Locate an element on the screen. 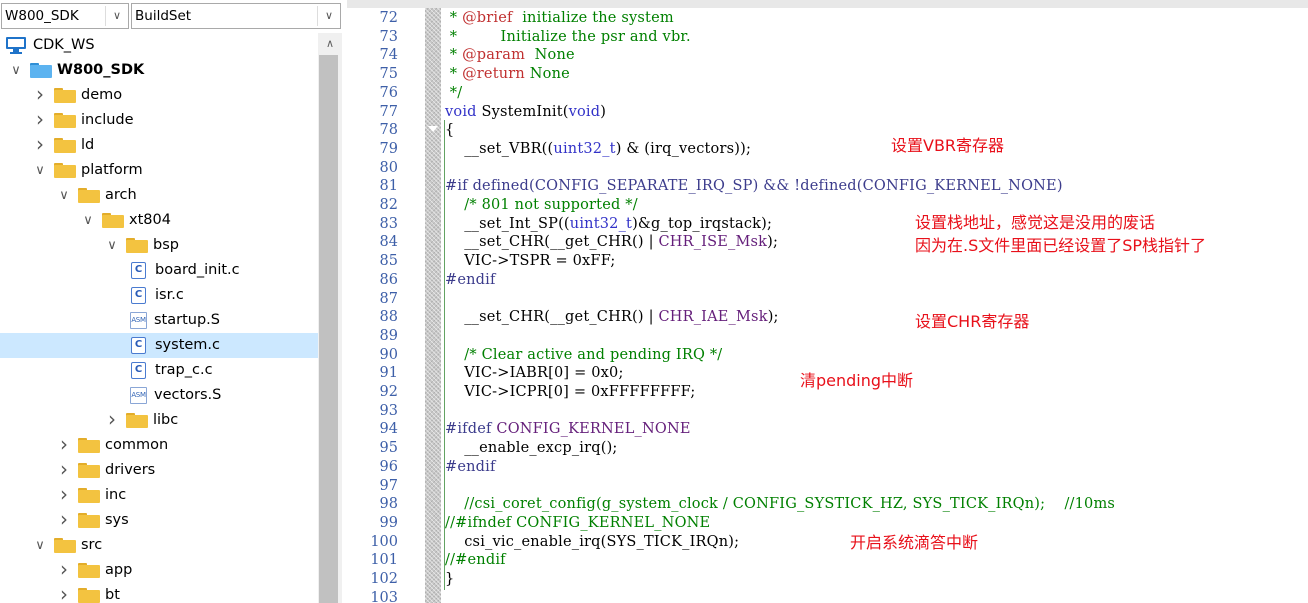  code-line: //#ifndef CONFIG_KERNEL_NONE is located at coordinates (577, 523).